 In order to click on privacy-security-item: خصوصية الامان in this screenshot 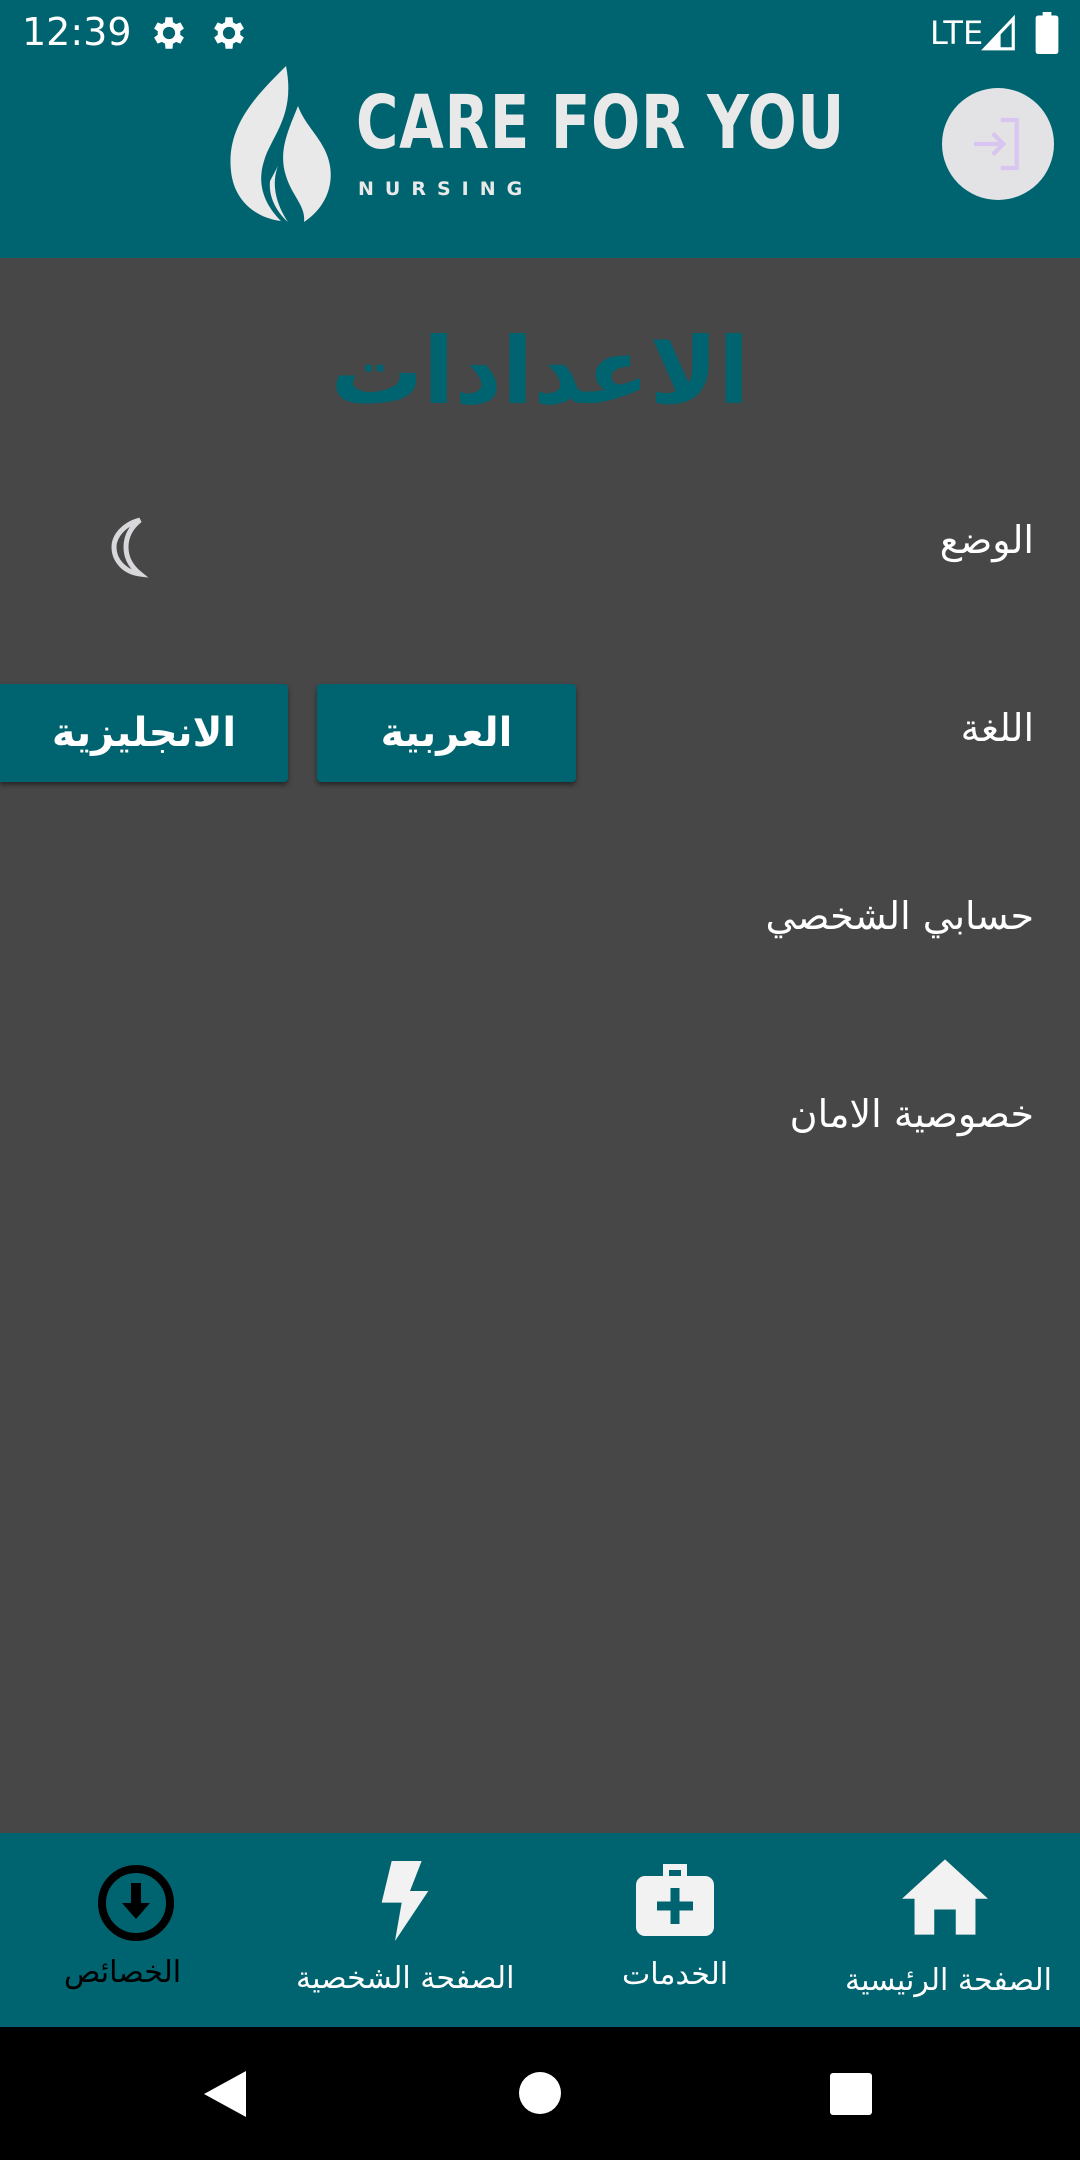, I will do `click(912, 1114)`.